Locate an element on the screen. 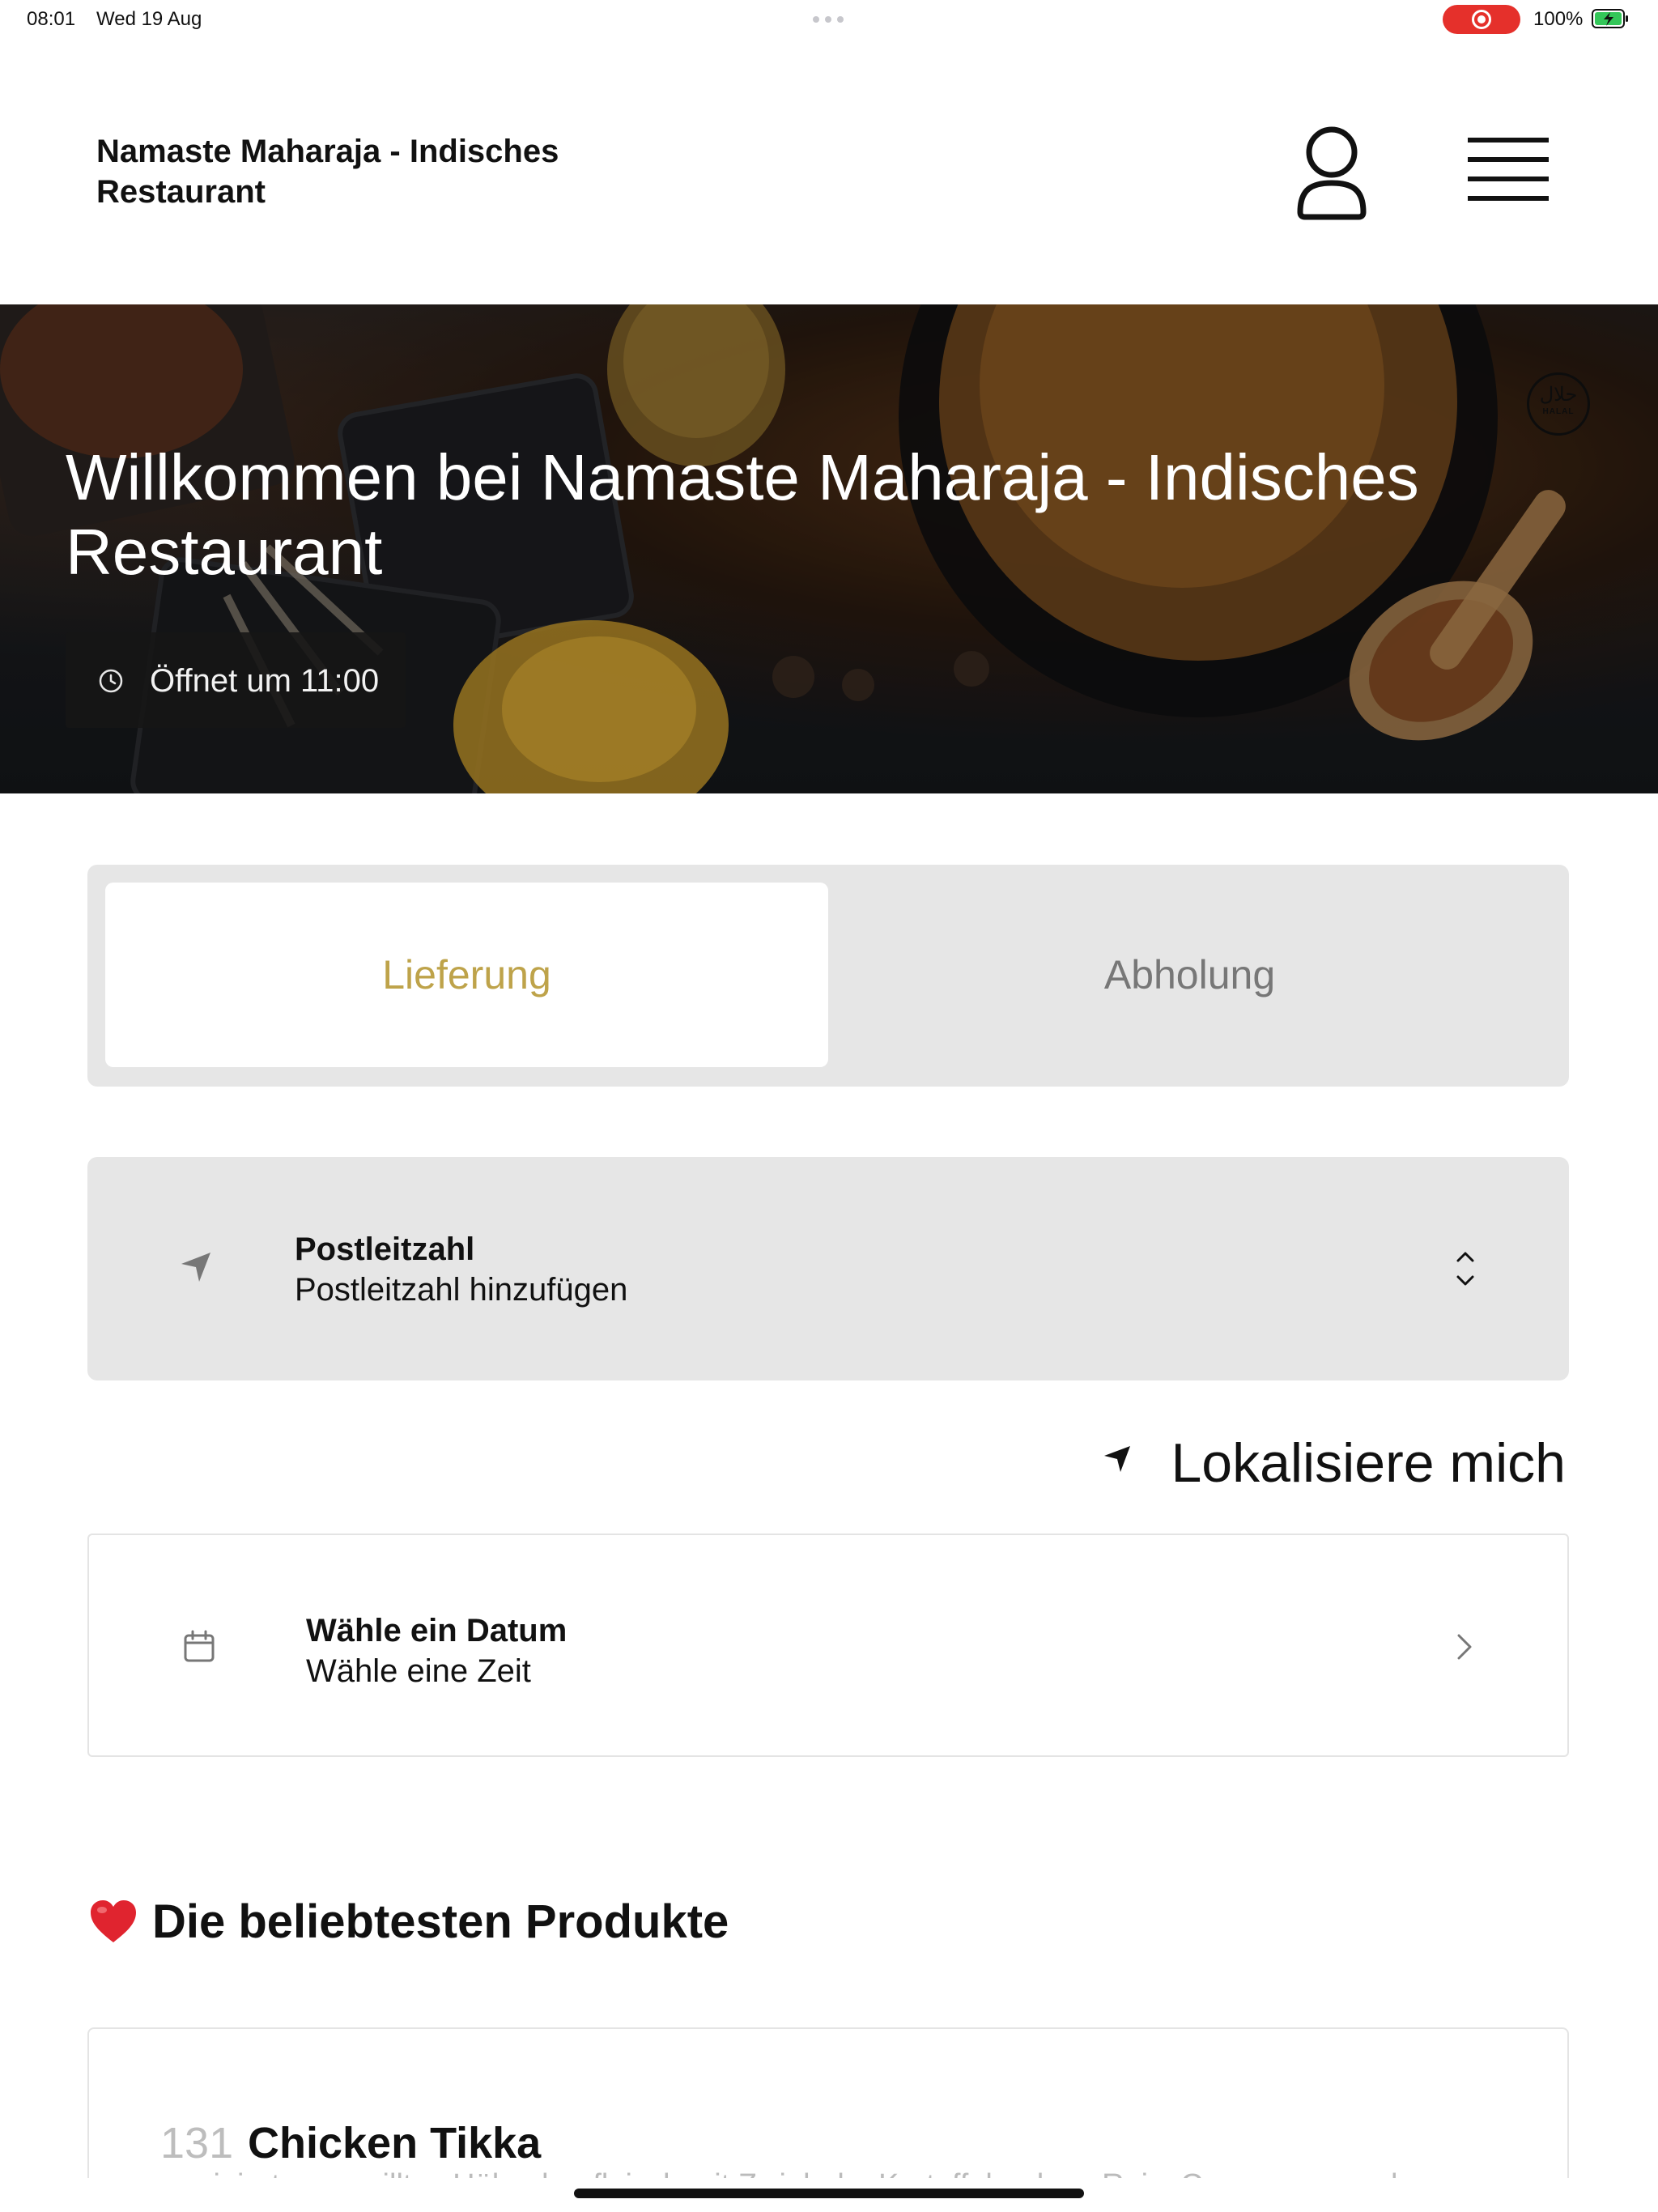 This screenshot has height=2212, width=1658. tab-delivery: Lieferung is located at coordinates (466, 975).